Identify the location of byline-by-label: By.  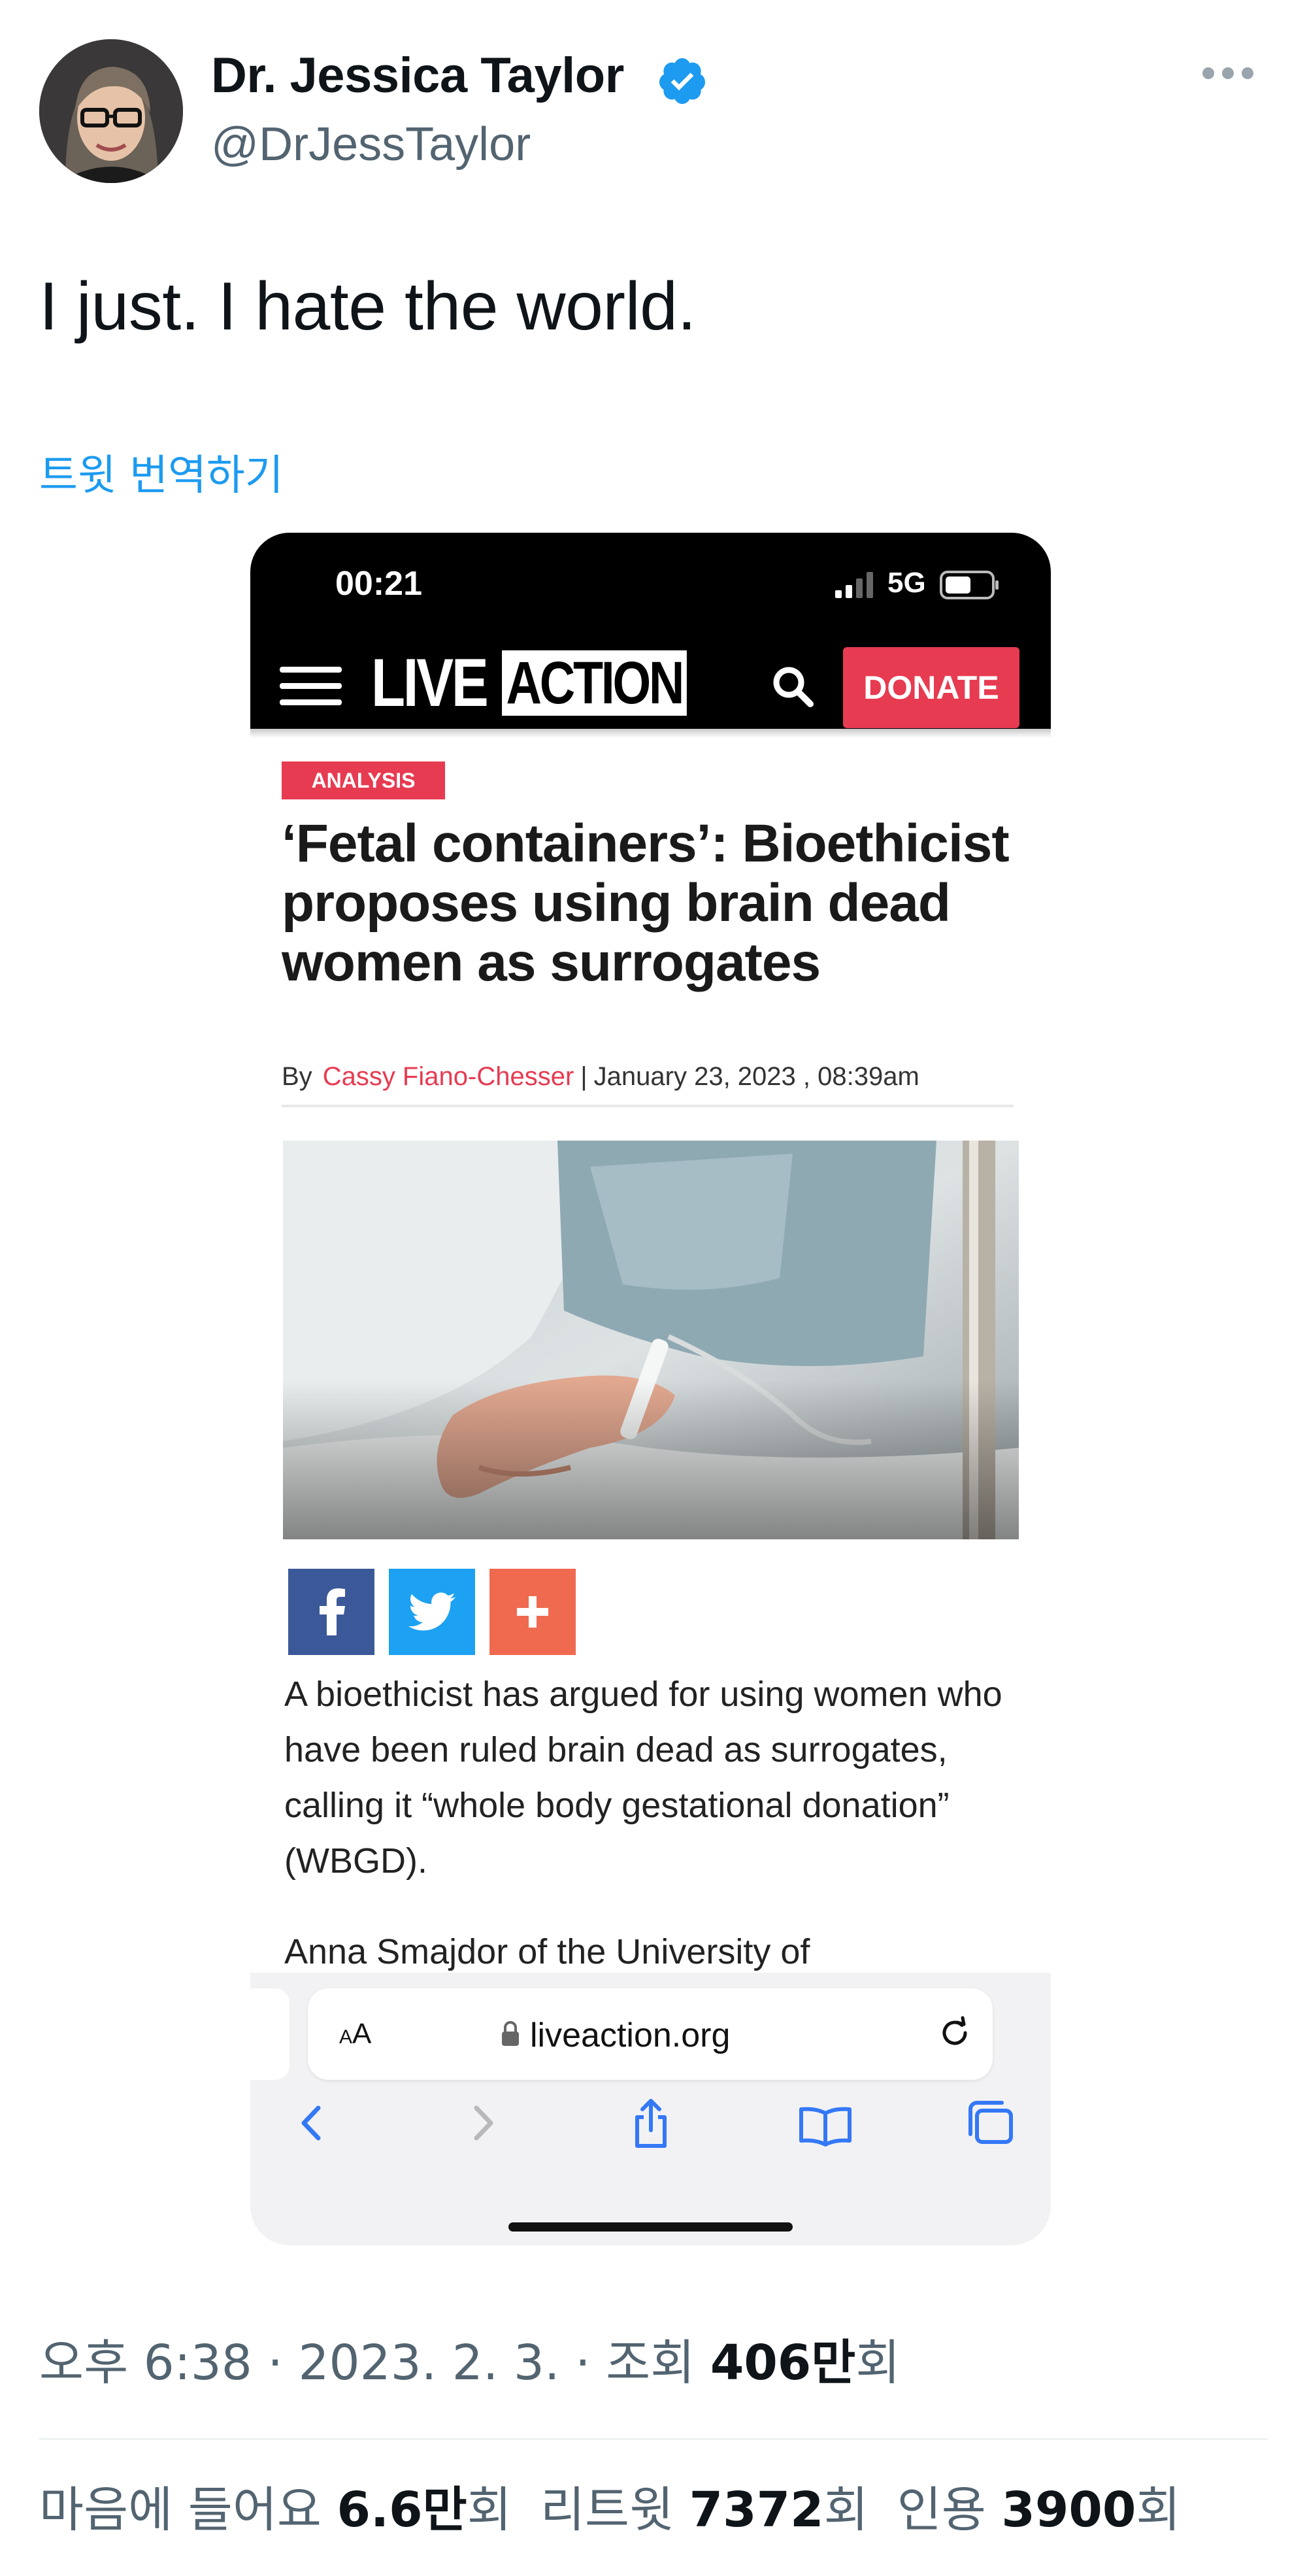
(297, 1076).